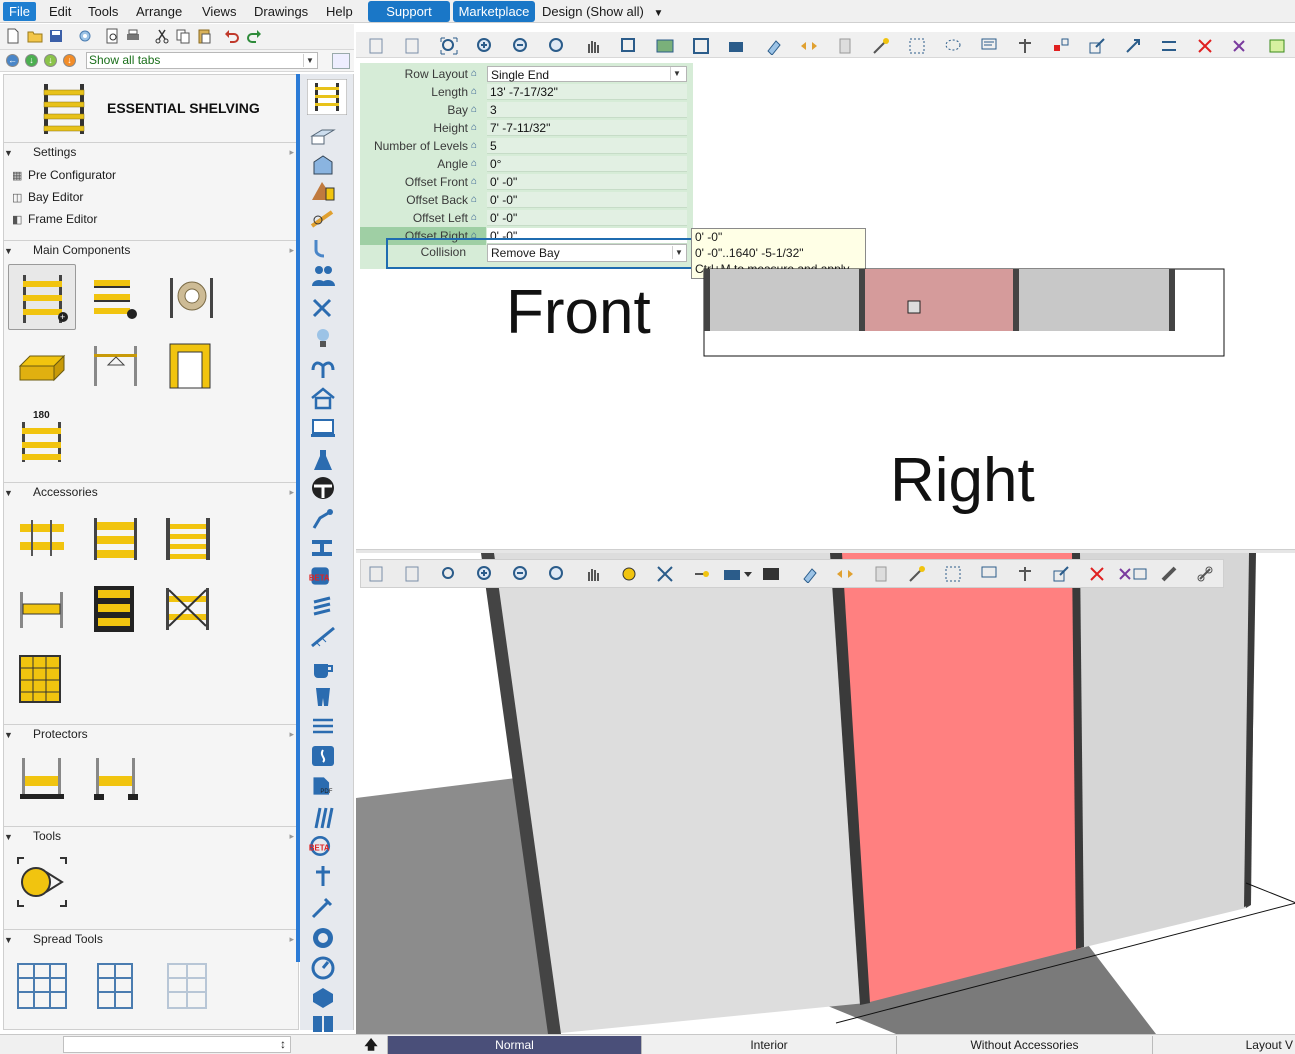  I want to click on spread-racks-alt-icon, so click(116, 986).